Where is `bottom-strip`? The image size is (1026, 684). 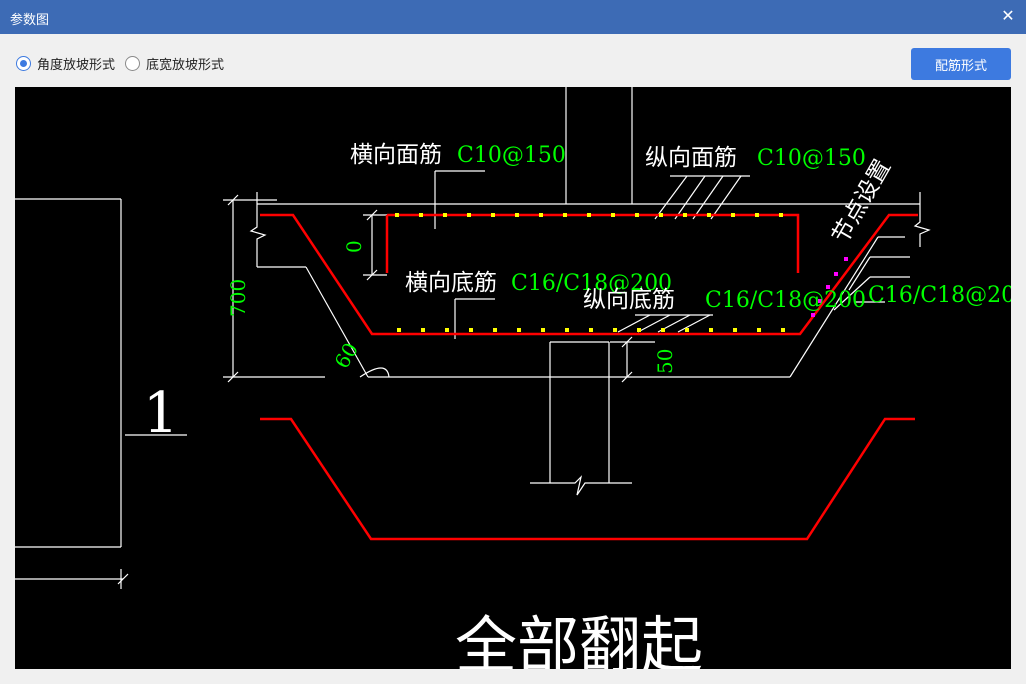 bottom-strip is located at coordinates (513, 676).